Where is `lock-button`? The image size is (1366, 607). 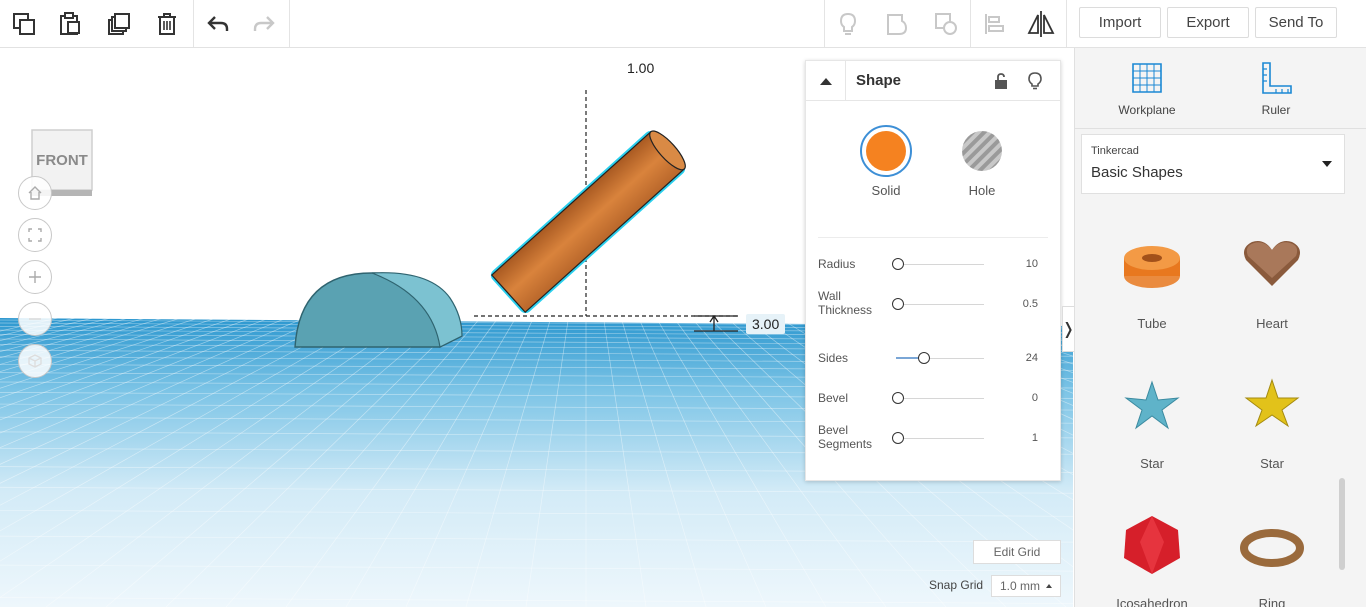 lock-button is located at coordinates (1001, 81).